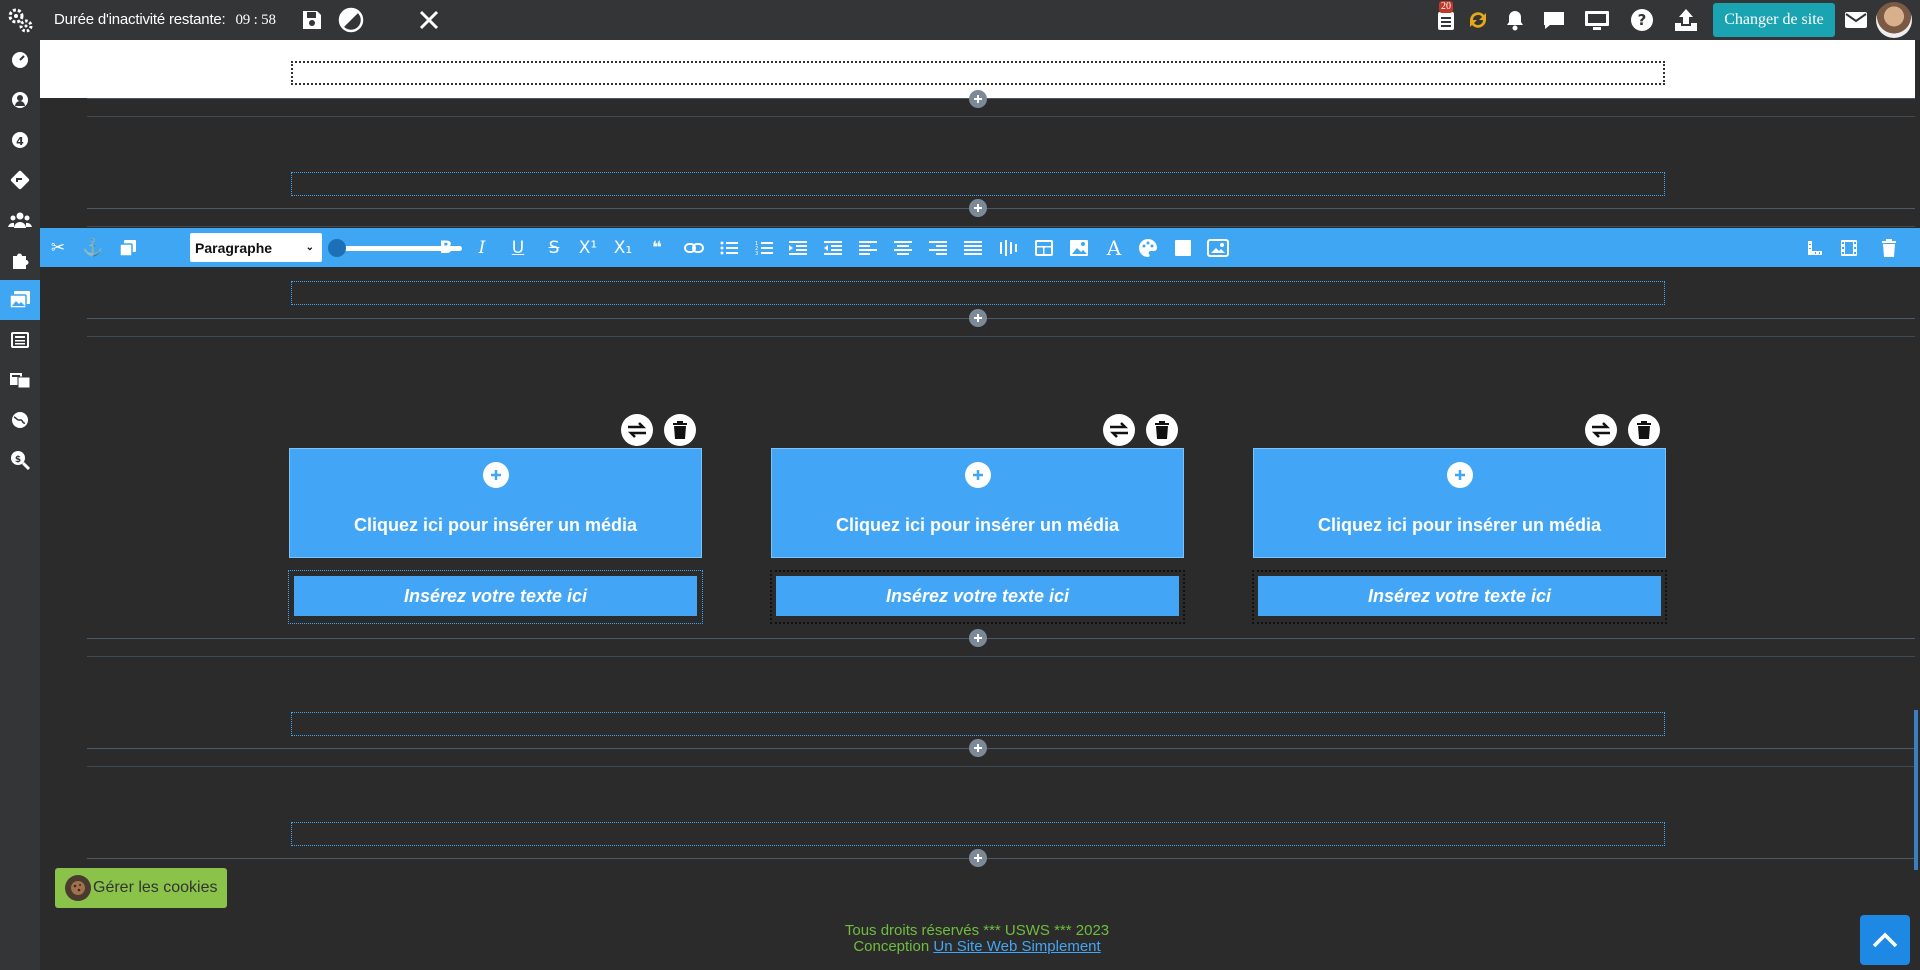 The height and width of the screenshot is (970, 1920). What do you see at coordinates (756, 253) in the screenshot?
I see `svg-text: 3` at bounding box center [756, 253].